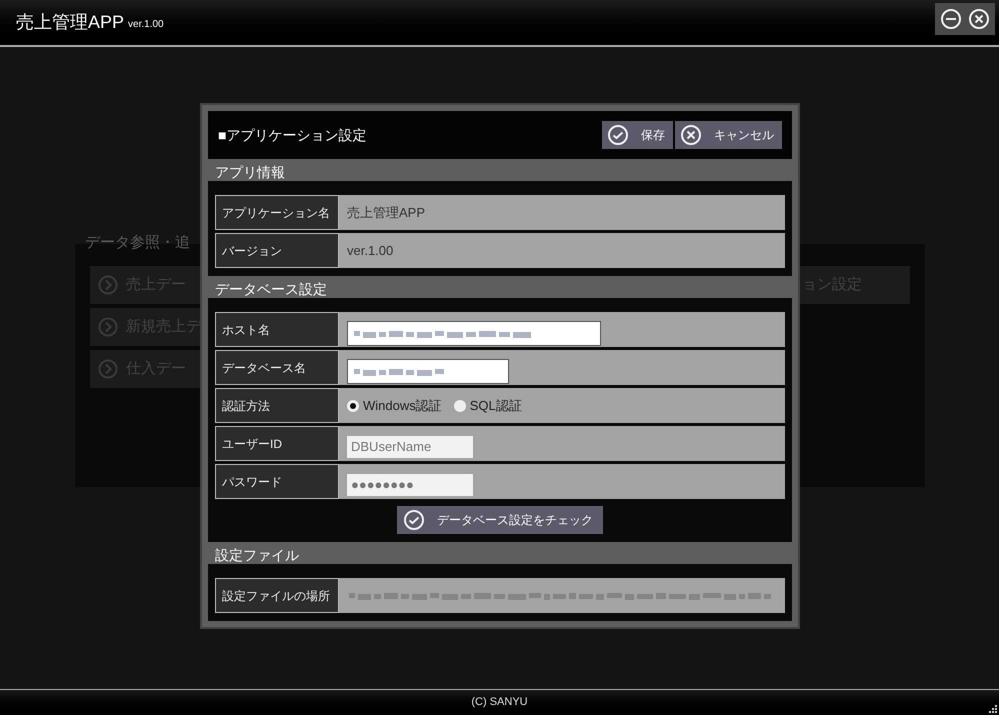  Describe the element at coordinates (951, 19) in the screenshot. I see `minimize-icon` at that location.